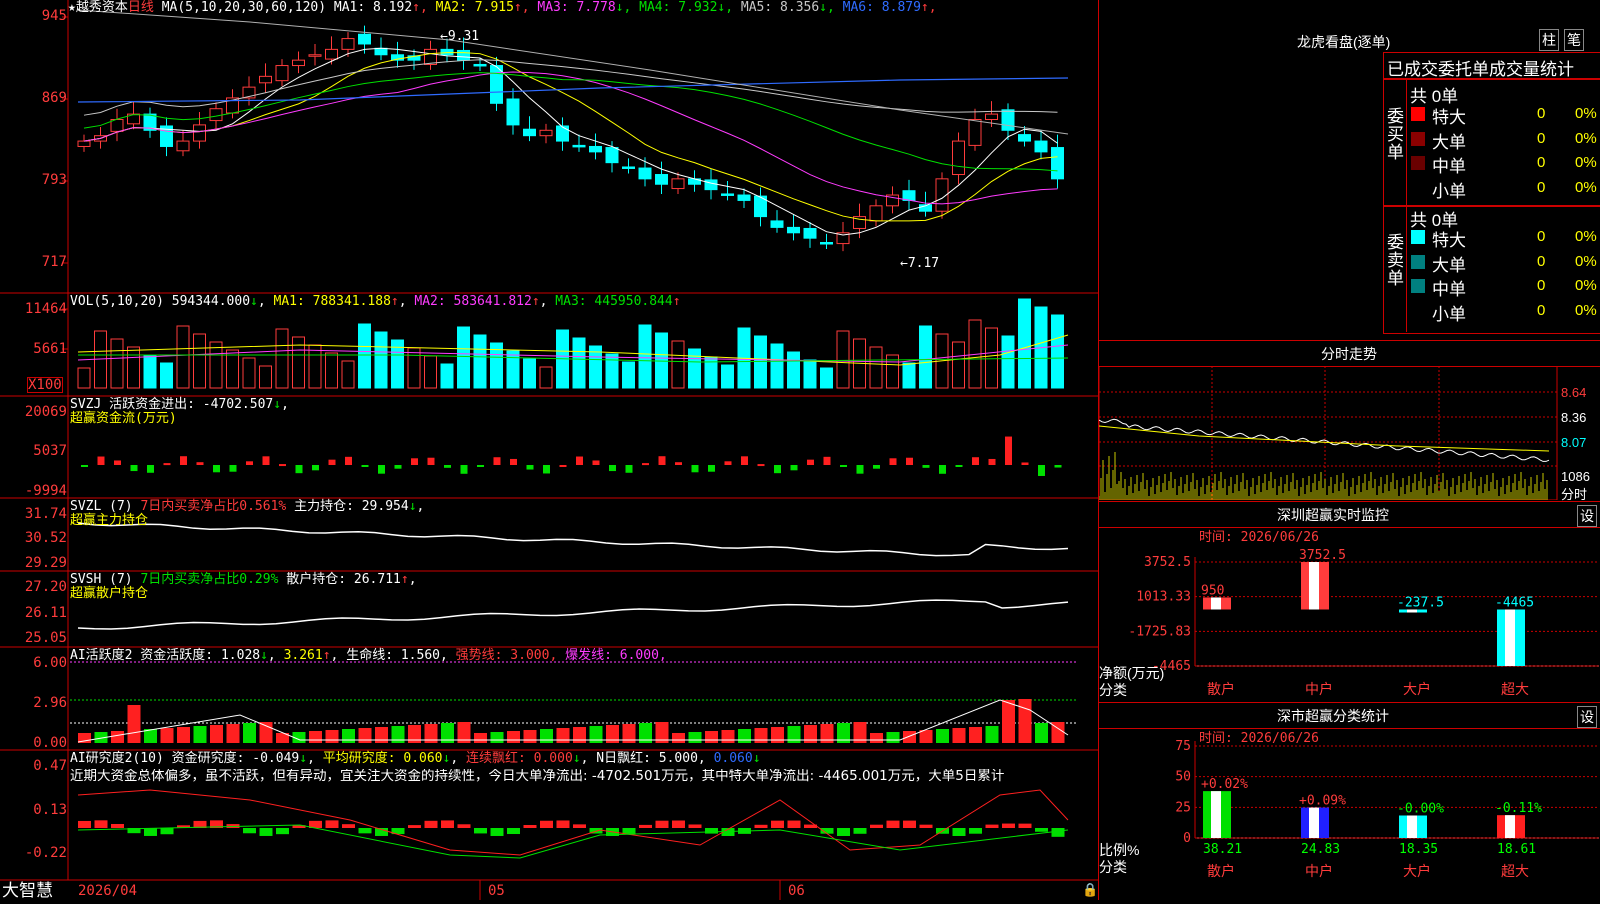 The width and height of the screenshot is (1600, 904). I want to click on order-size-label: 特大, so click(1449, 117).